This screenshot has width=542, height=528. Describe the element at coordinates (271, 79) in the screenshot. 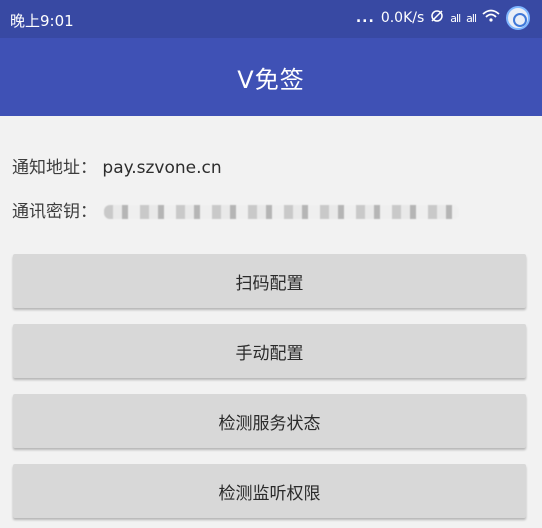

I see `app-title: V免签` at that location.